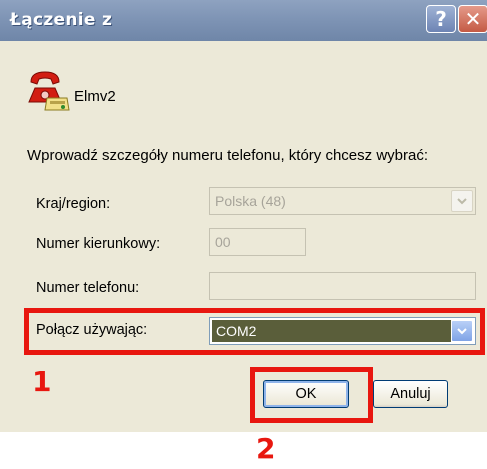 This screenshot has width=487, height=469. Describe the element at coordinates (250, 201) in the screenshot. I see `country-value: Polska (48)` at that location.